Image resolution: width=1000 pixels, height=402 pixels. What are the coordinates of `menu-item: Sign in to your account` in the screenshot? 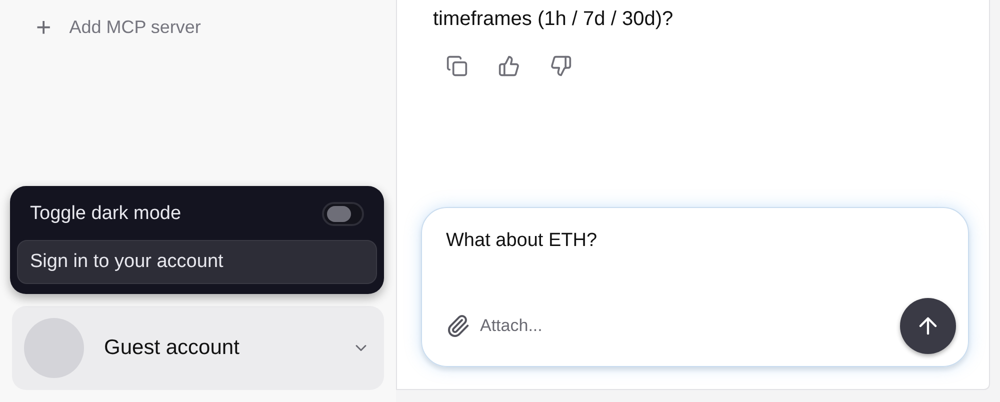 It's located at (197, 262).